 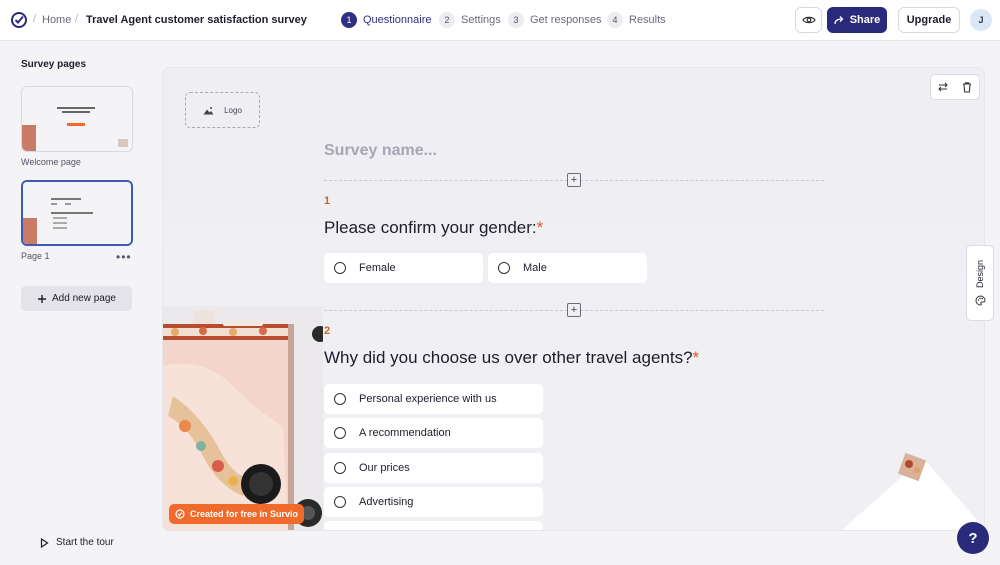 What do you see at coordinates (433, 468) in the screenshot?
I see `answer-option: Our prices` at bounding box center [433, 468].